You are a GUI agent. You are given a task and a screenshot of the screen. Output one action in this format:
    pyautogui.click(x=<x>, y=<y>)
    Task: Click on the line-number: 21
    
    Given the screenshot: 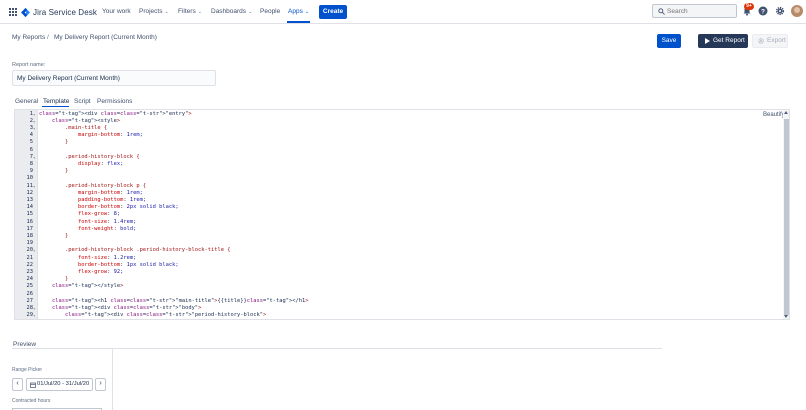 What is the action you would take?
    pyautogui.click(x=30, y=257)
    